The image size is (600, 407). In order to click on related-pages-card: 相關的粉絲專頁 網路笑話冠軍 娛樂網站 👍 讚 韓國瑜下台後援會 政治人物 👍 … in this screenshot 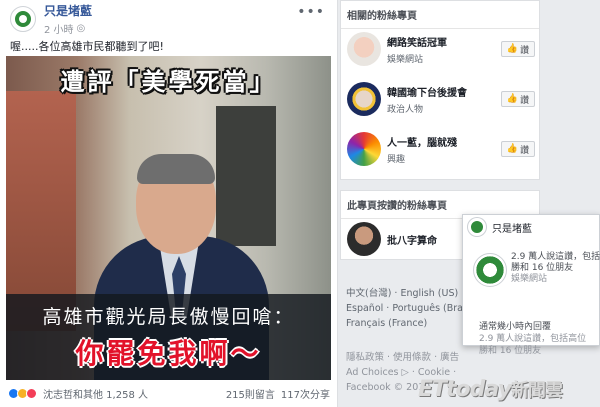, I will do `click(440, 90)`.